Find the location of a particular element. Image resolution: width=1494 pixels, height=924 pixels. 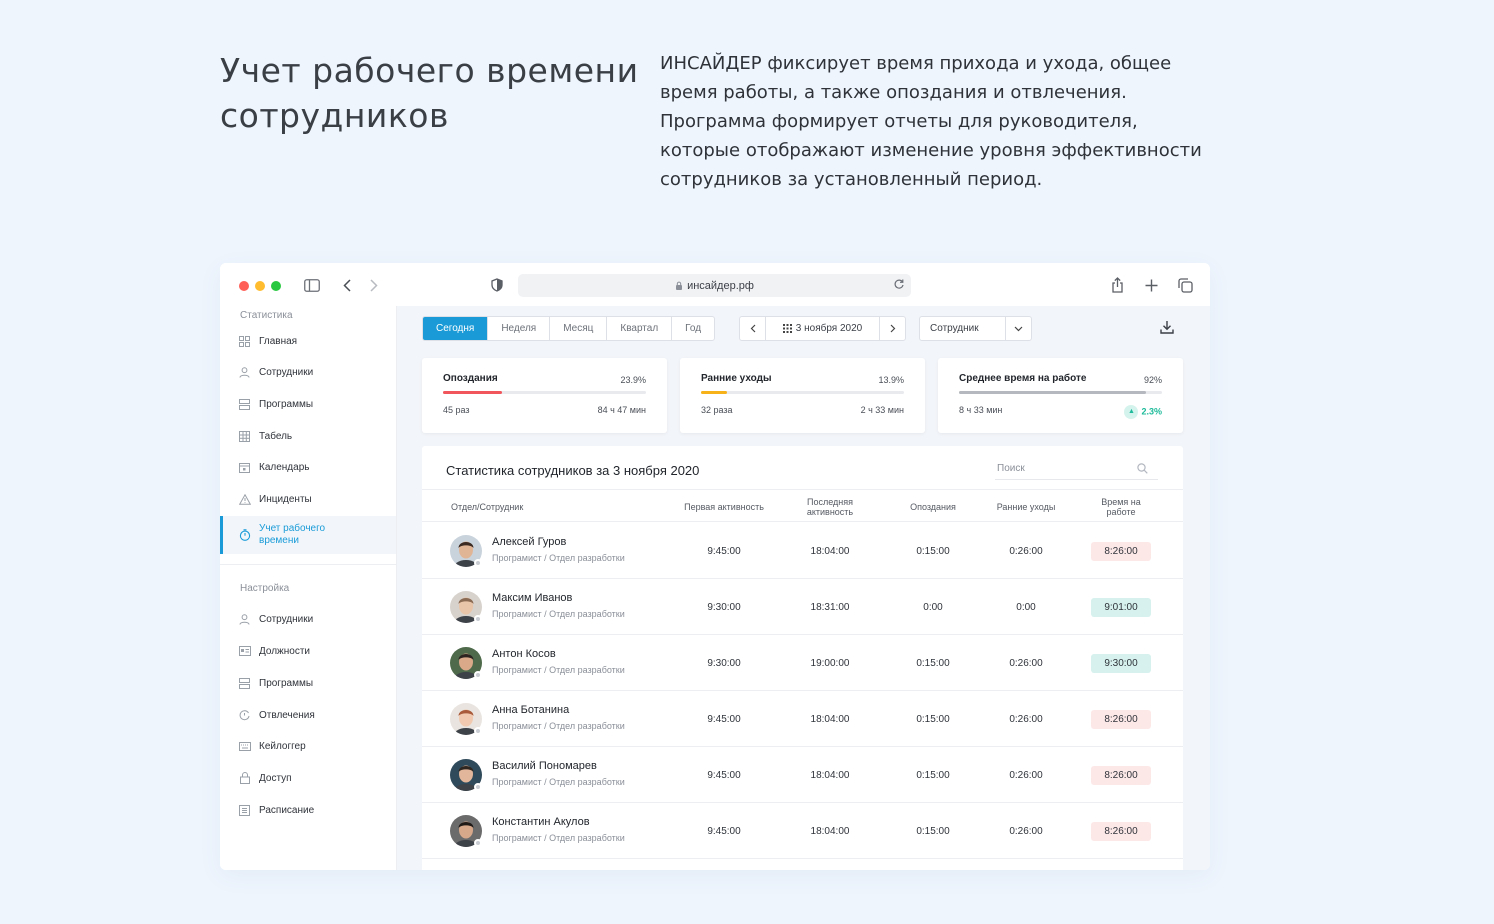

back-icon is located at coordinates (347, 285).